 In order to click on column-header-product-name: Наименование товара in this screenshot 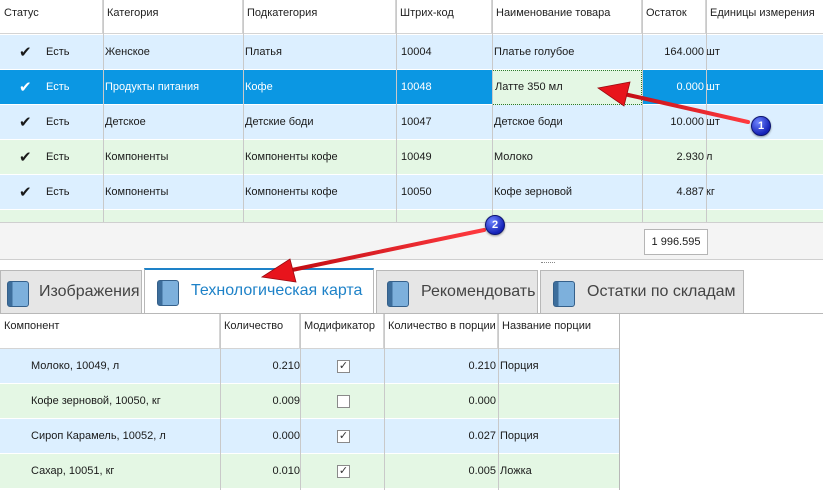, I will do `click(567, 17)`.